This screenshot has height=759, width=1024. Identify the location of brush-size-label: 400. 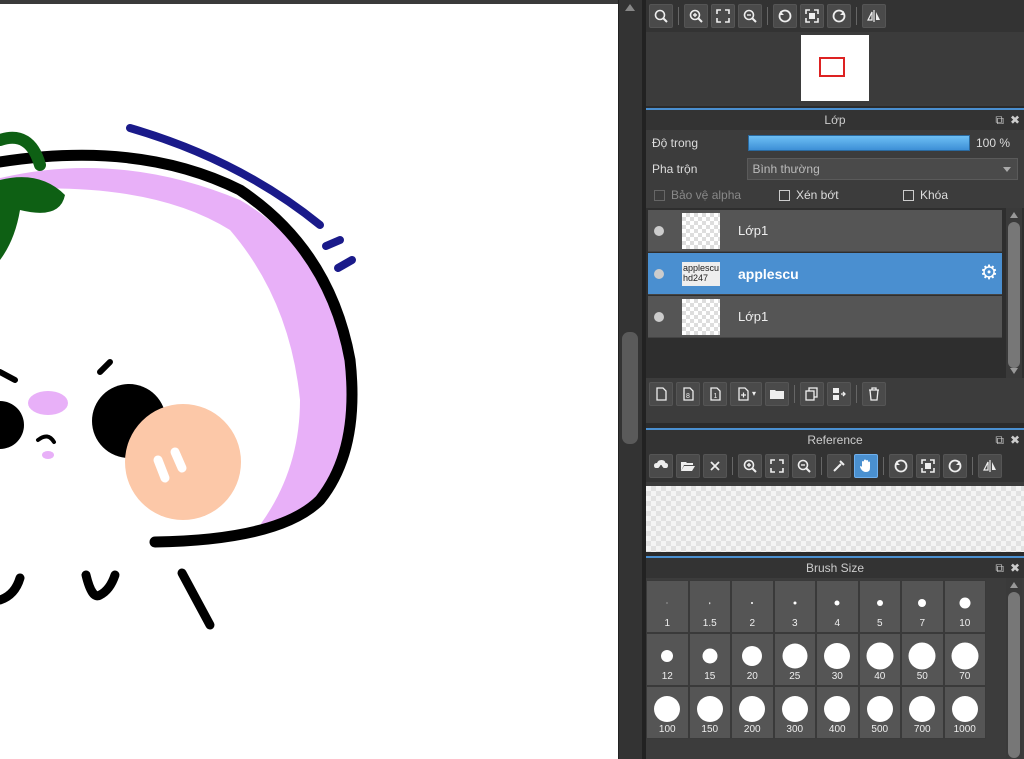
(837, 729).